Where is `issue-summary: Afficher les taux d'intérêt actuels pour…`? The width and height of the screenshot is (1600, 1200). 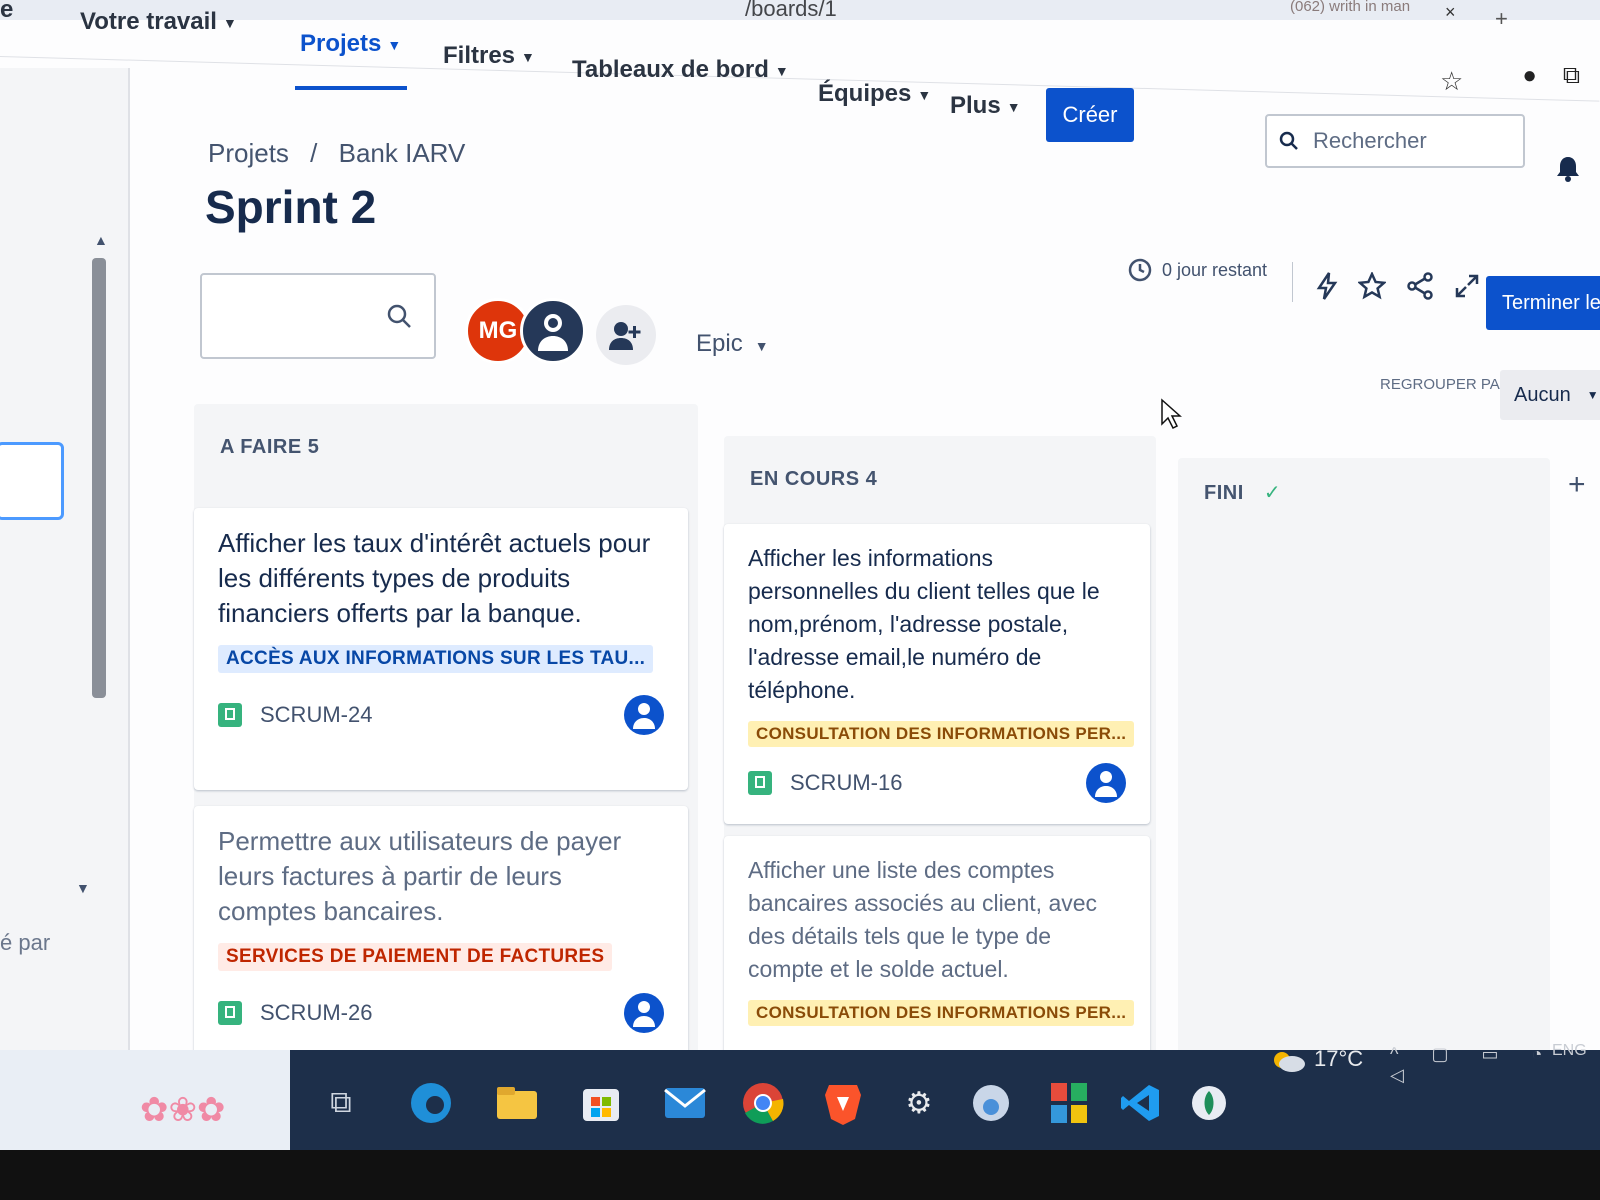
issue-summary: Afficher les taux d'intérêt actuels pour… is located at coordinates (434, 578).